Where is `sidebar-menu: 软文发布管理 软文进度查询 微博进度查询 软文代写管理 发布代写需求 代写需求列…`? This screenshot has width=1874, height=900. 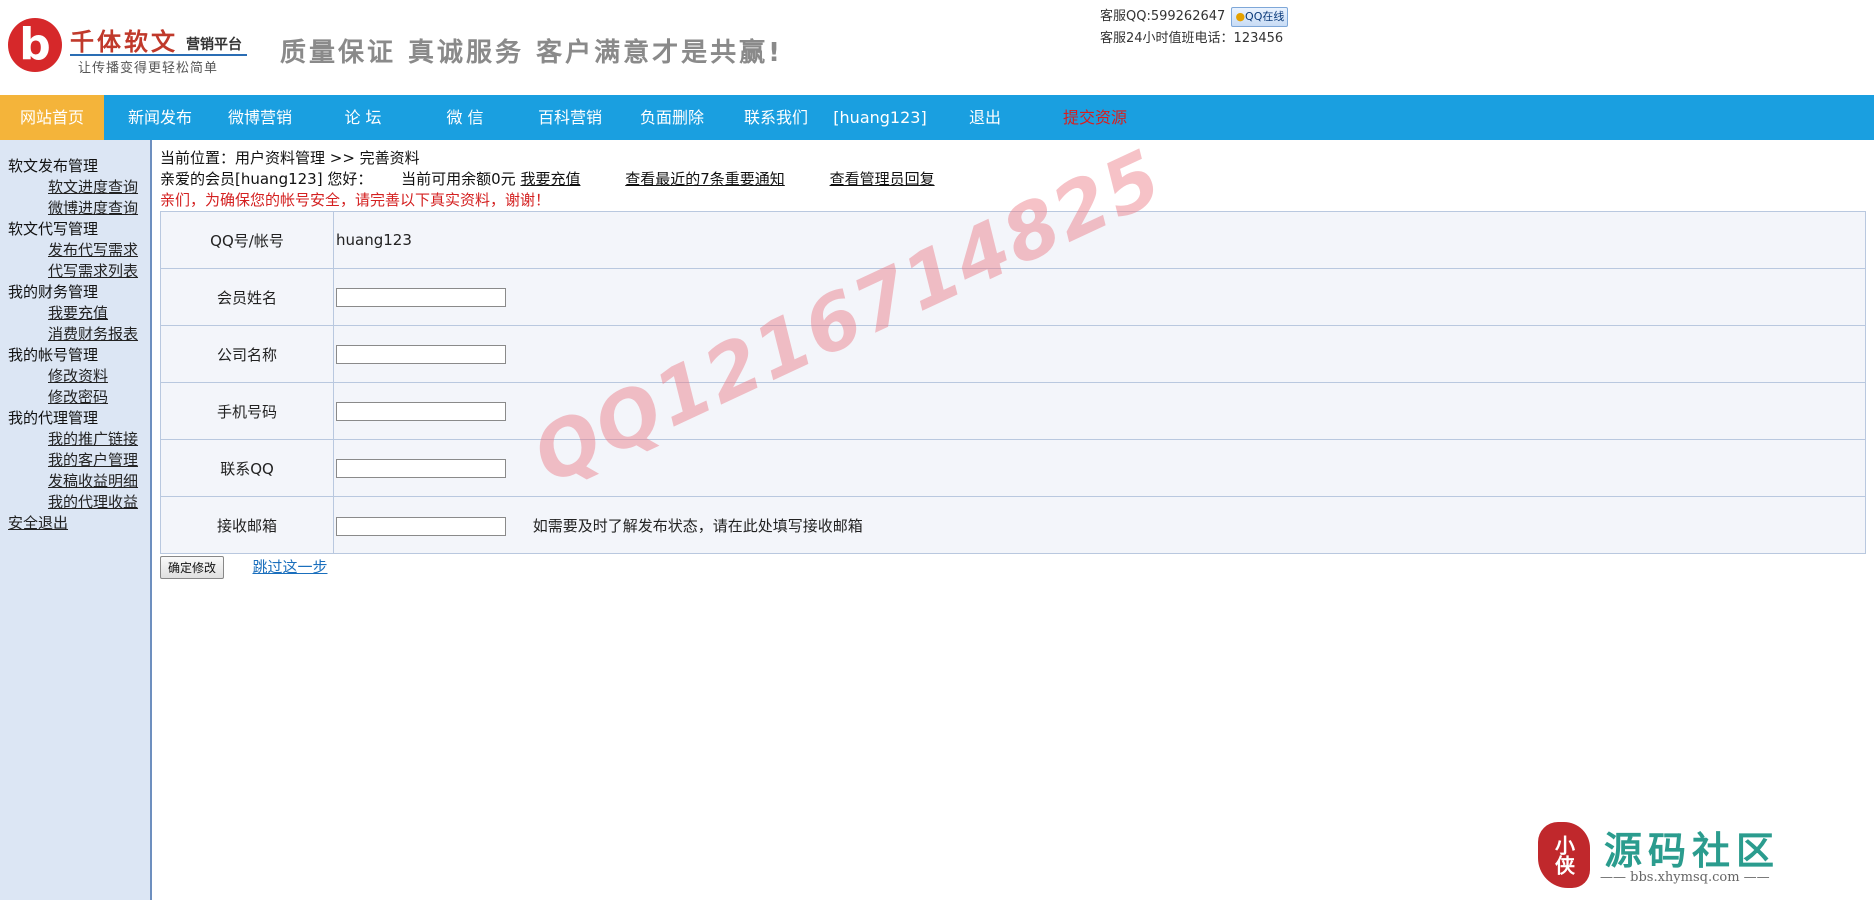
sidebar-menu: 软文发布管理 软文进度查询 微博进度查询 软文代写管理 发布代写需求 代写需求列… is located at coordinates (78, 345).